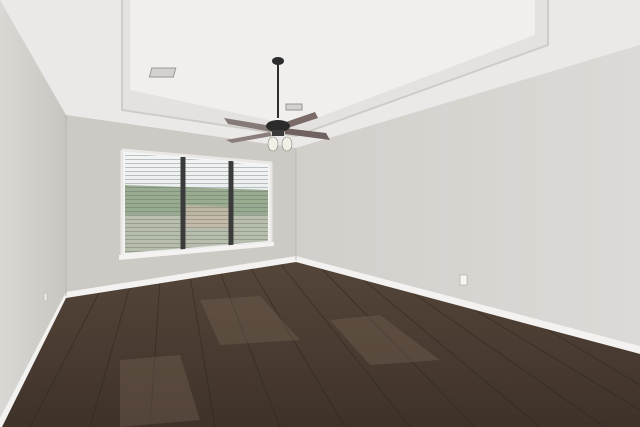  What do you see at coordinates (278, 133) in the screenshot?
I see `fan-light-kit` at bounding box center [278, 133].